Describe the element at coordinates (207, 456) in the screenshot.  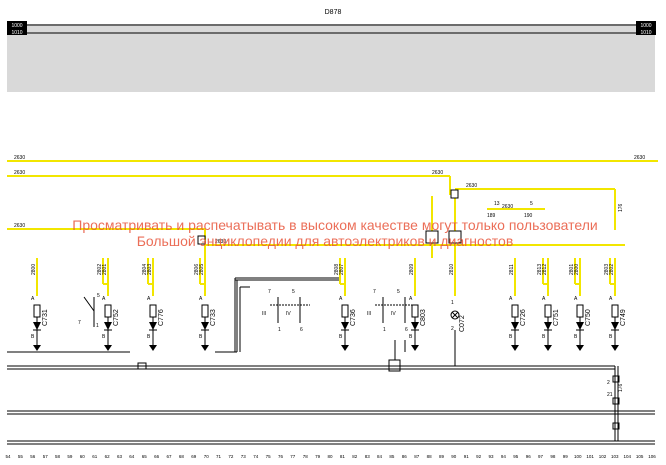
I see `ruler-tick: 70` at that location.